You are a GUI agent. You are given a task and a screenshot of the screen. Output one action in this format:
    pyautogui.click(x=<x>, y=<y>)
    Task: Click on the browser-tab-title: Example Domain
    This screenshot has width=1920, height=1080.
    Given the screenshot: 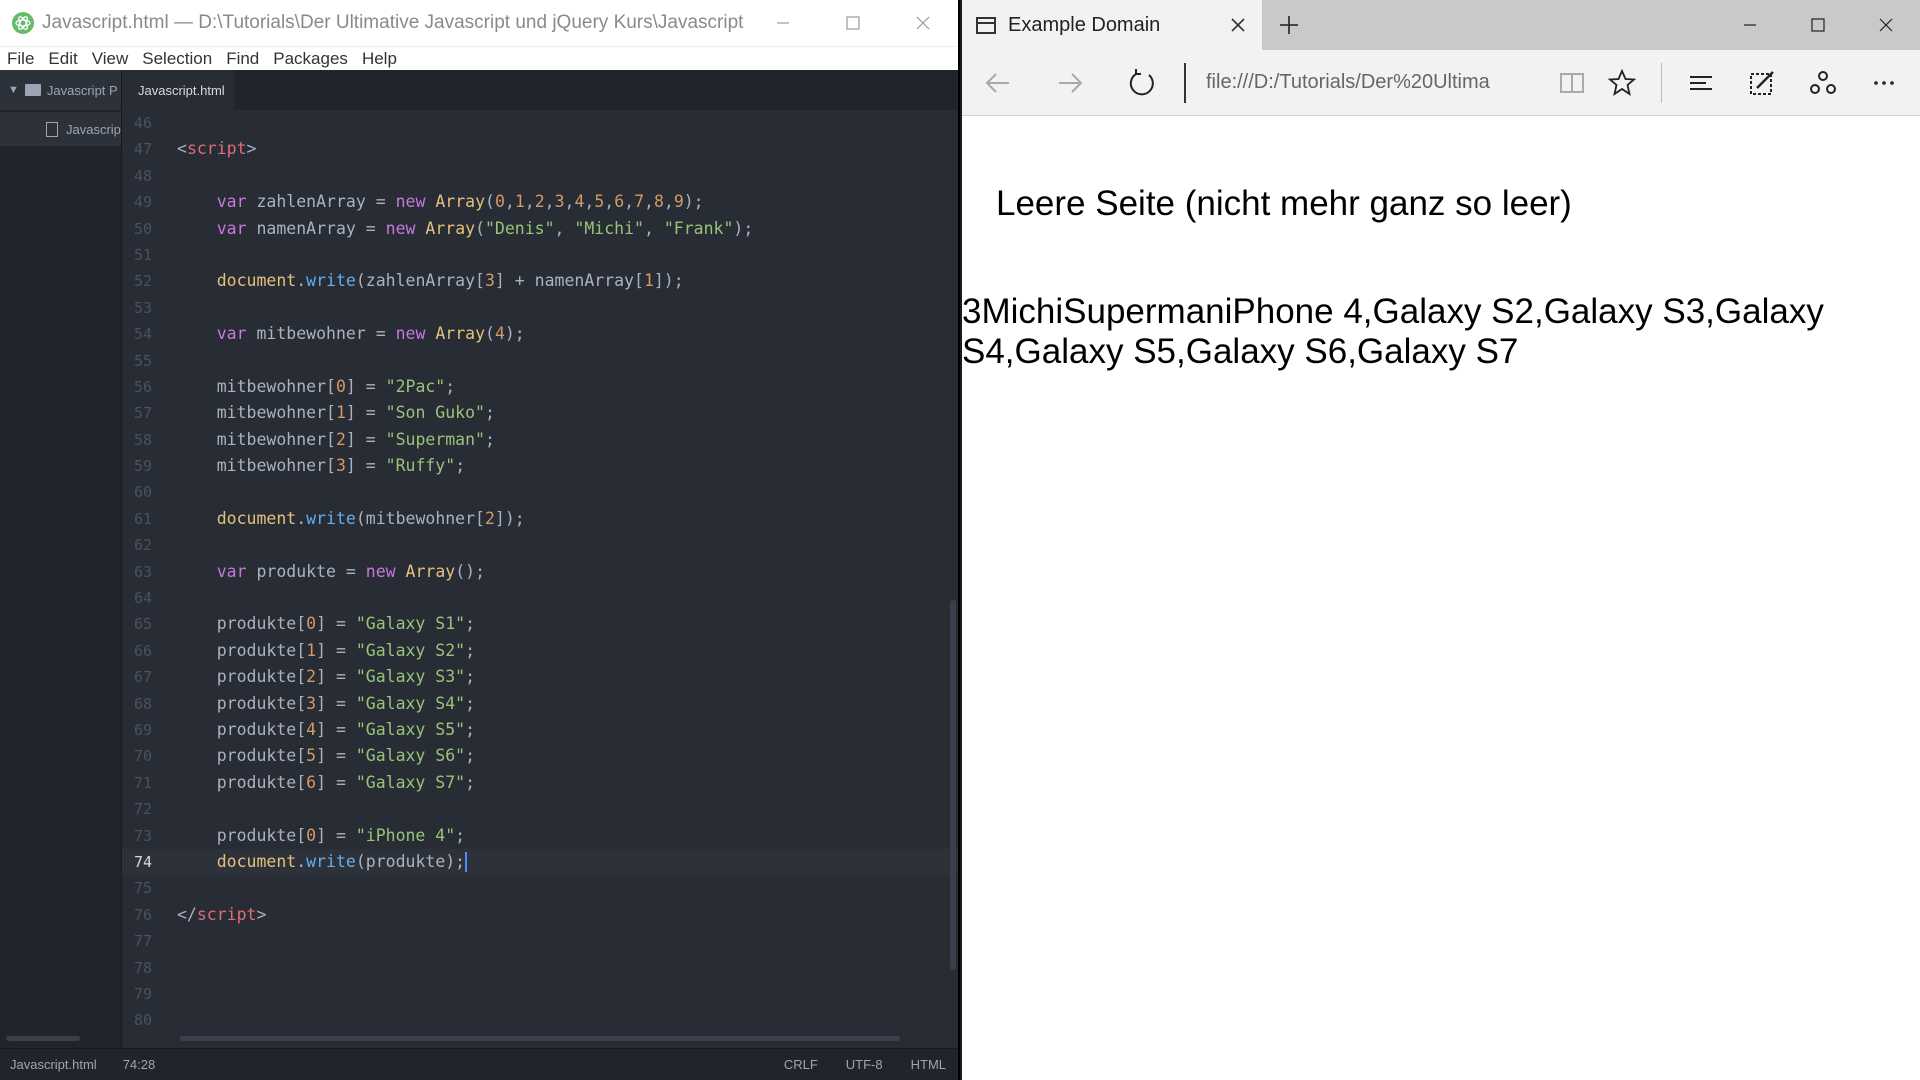 What is the action you would take?
    pyautogui.click(x=1084, y=24)
    